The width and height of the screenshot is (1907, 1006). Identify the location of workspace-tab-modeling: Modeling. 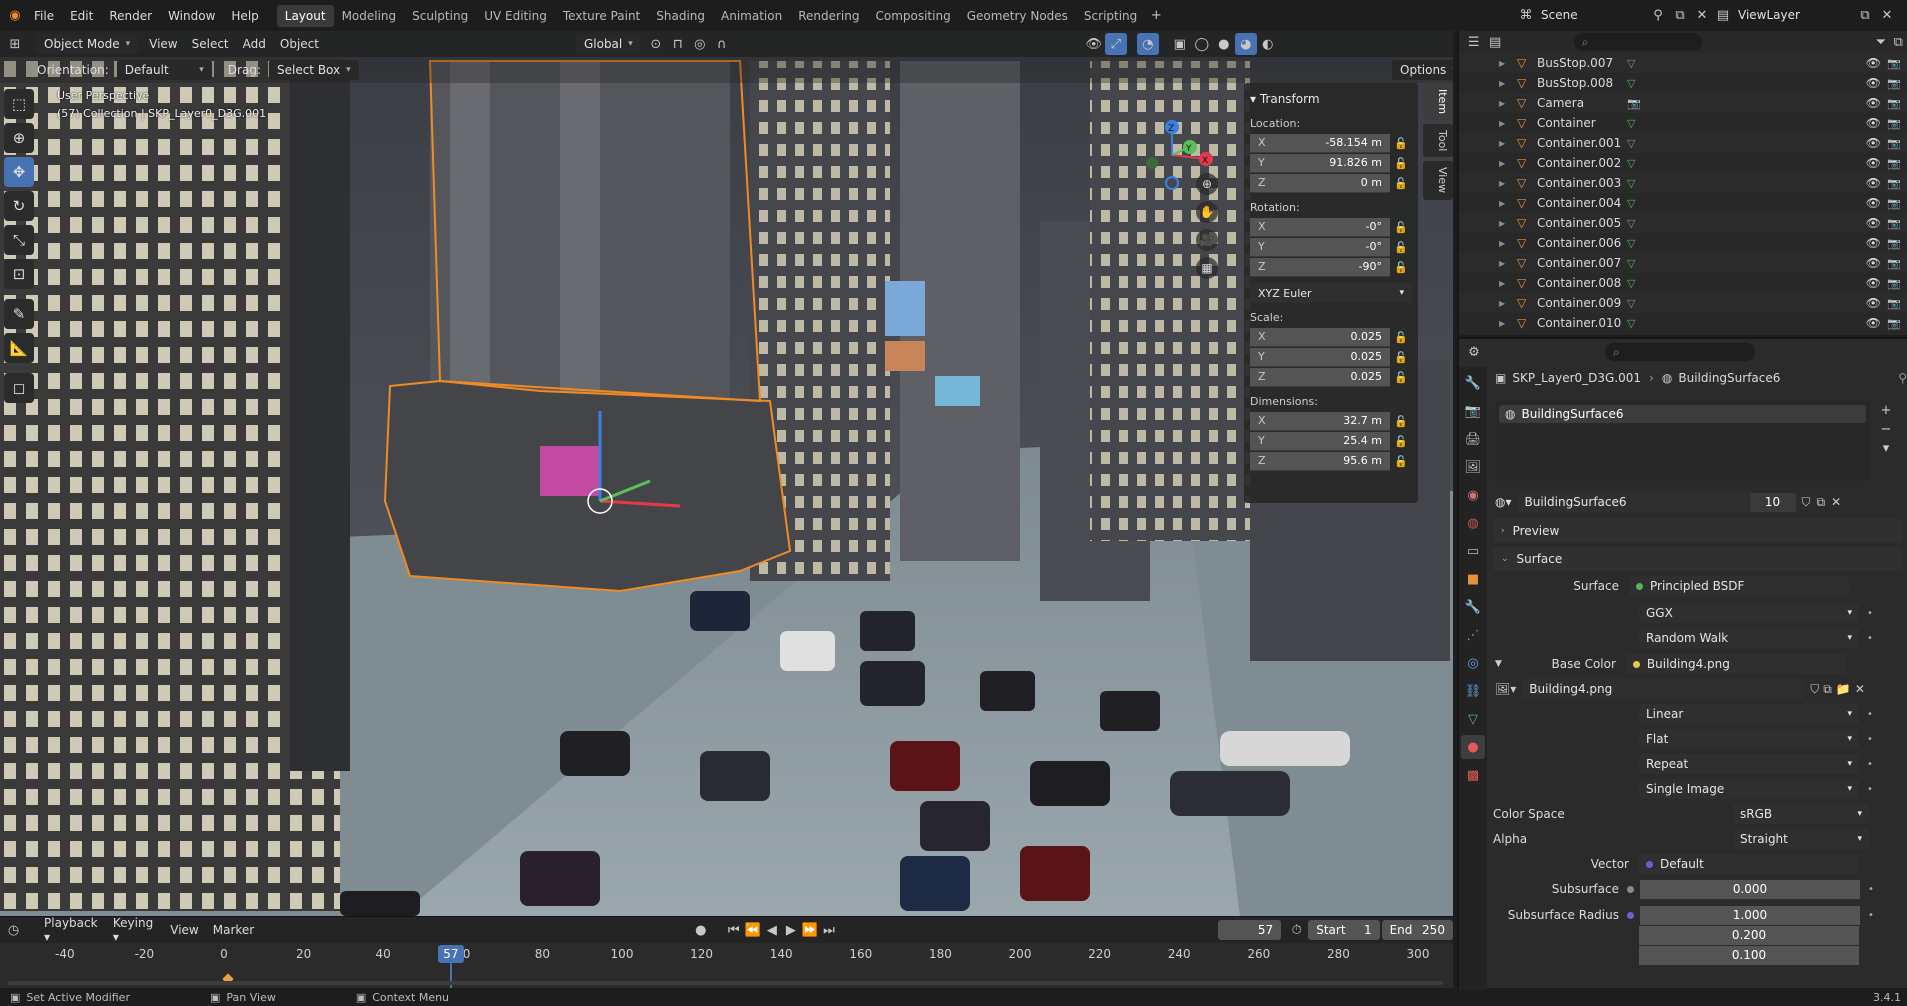
(369, 16).